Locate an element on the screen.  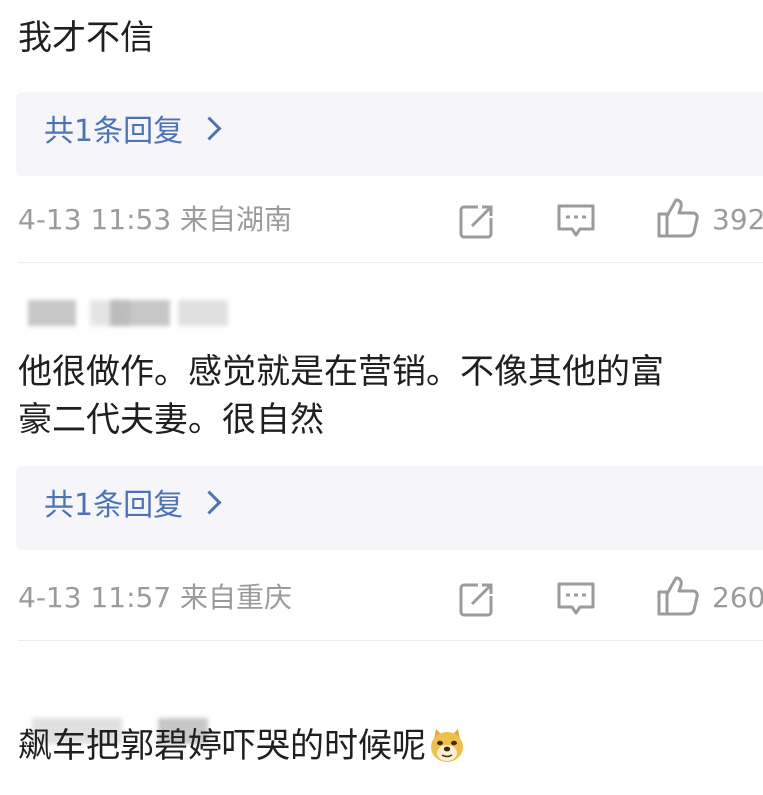
comment-meta: 4-13 11:57 来自重庆 is located at coordinates (155, 598).